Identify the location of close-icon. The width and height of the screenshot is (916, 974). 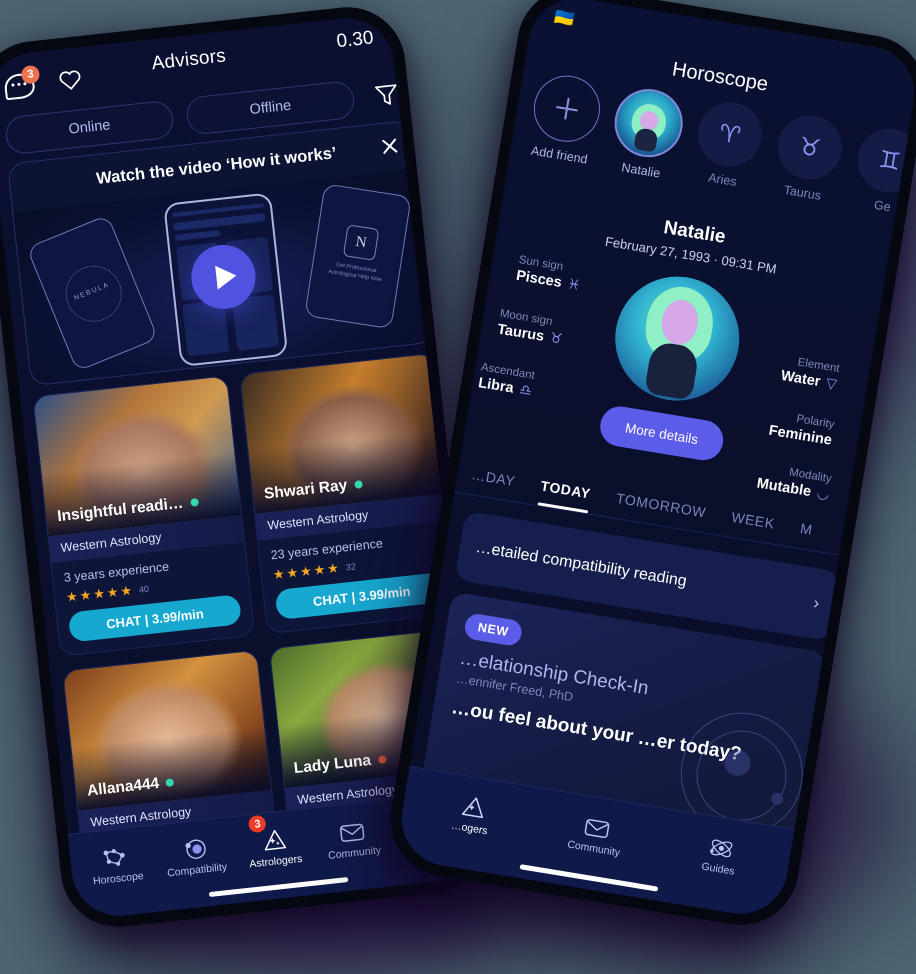
(389, 146).